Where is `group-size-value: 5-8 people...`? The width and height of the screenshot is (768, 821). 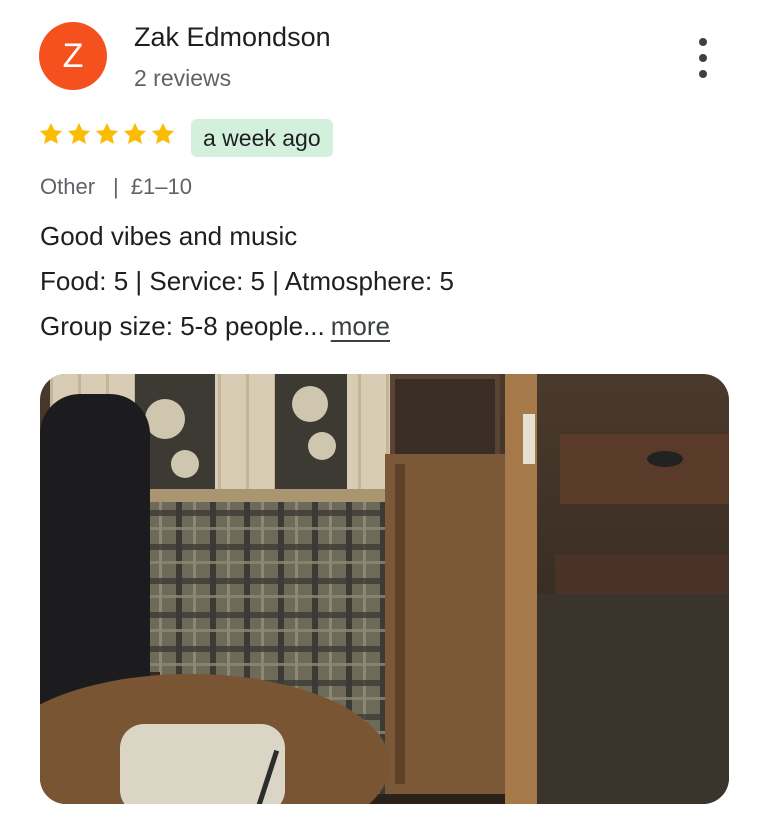 group-size-value: 5-8 people... is located at coordinates (252, 326).